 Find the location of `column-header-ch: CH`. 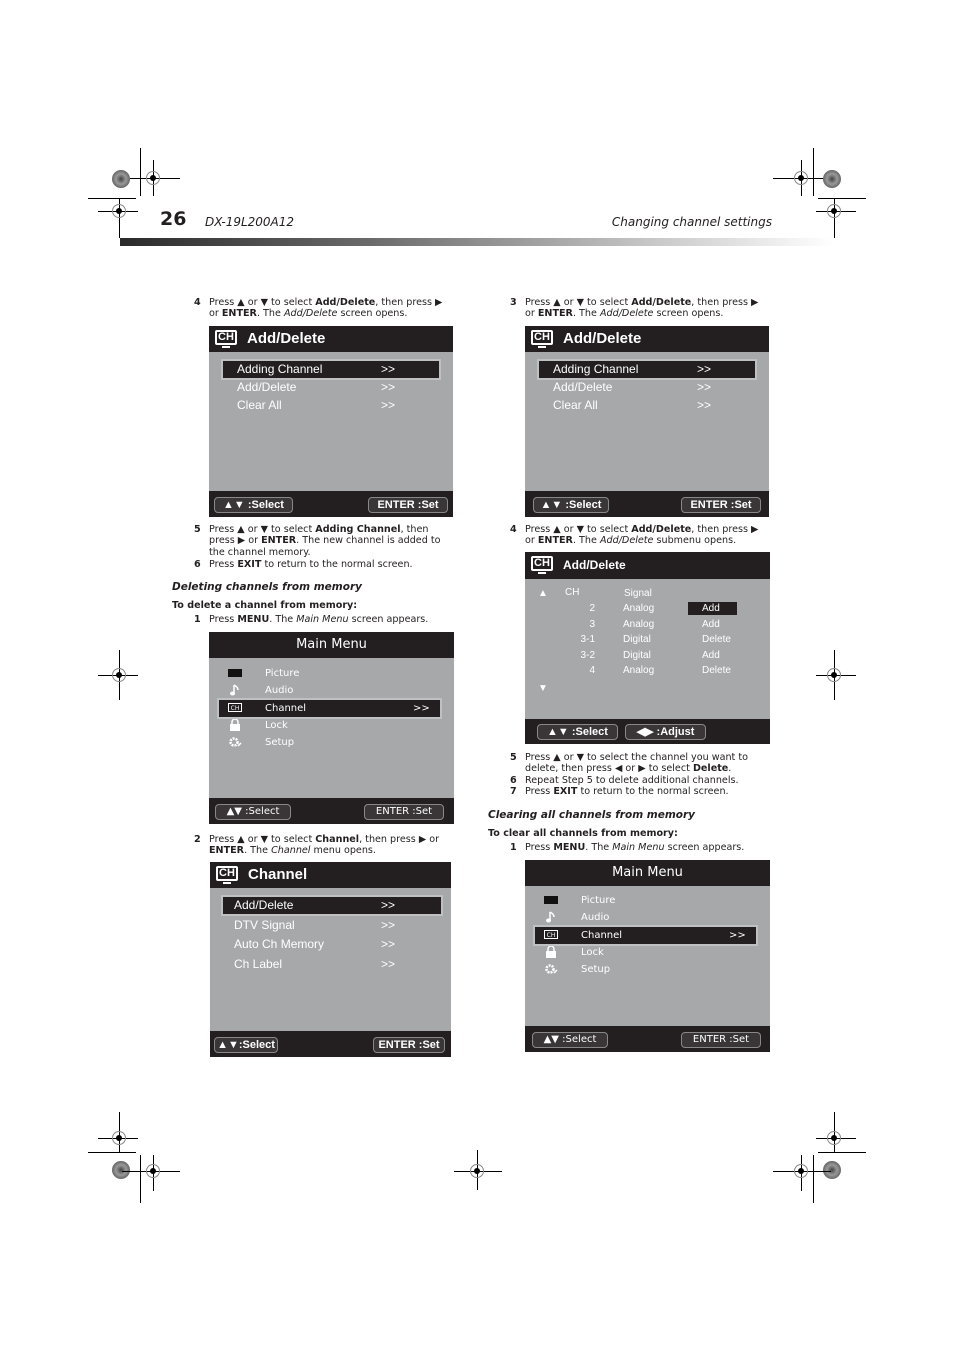

column-header-ch: CH is located at coordinates (572, 592).